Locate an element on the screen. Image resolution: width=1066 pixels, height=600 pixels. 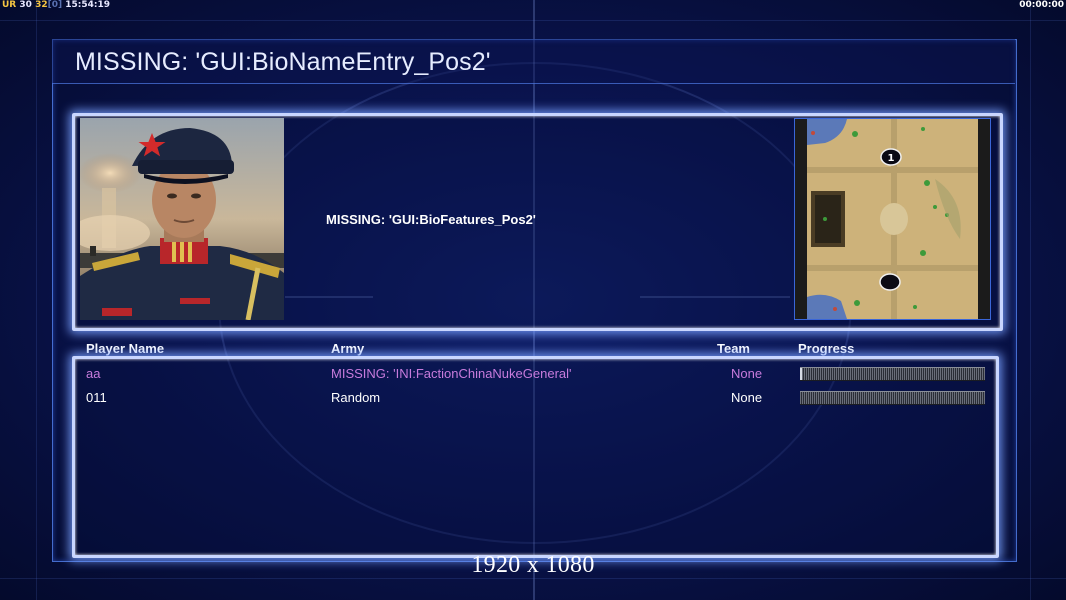
hud-ur-label: UR is located at coordinates (9, 5).